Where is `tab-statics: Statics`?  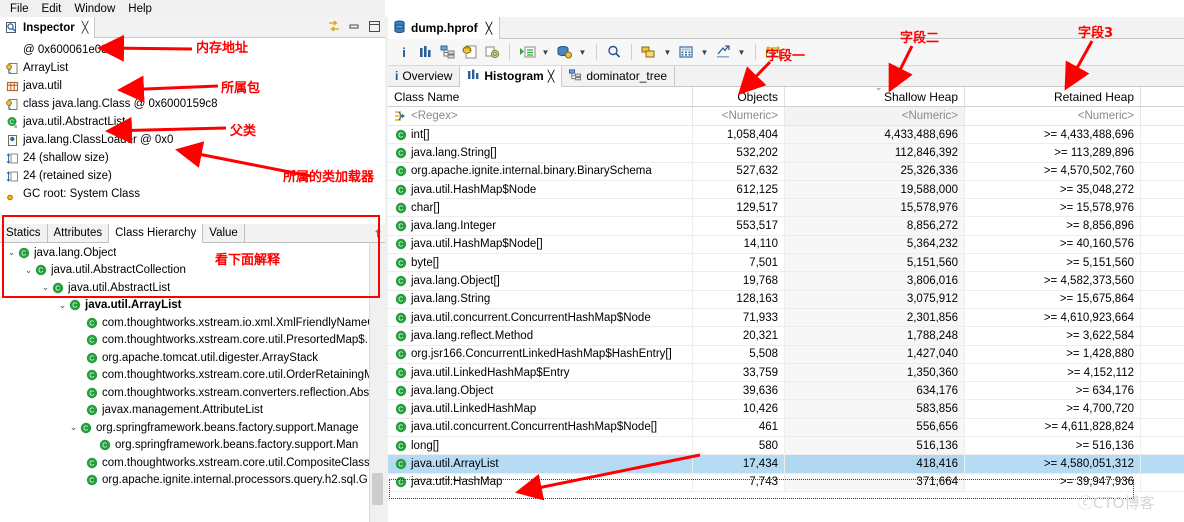 tab-statics: Statics is located at coordinates (24, 233).